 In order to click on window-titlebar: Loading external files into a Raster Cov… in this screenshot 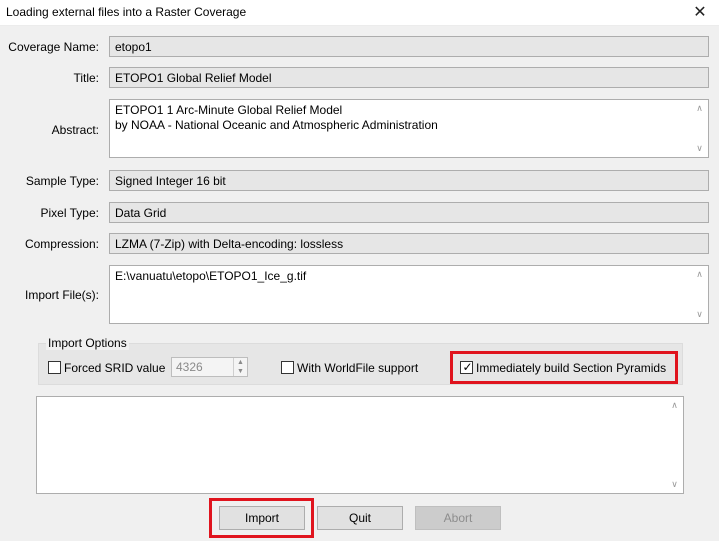, I will do `click(359, 13)`.